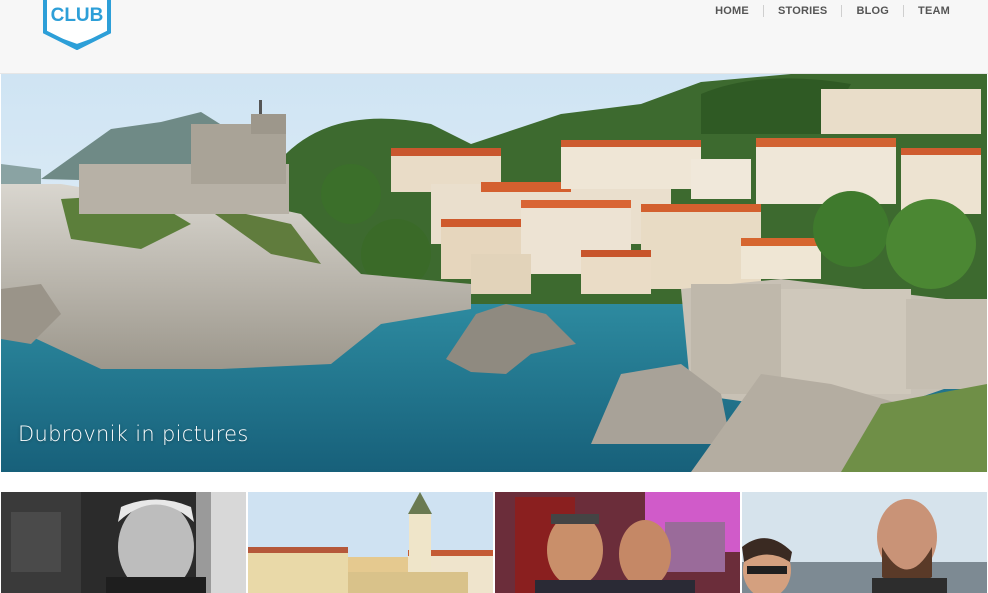 The height and width of the screenshot is (593, 988). I want to click on site-header: CLUB HOME STORIES BLOG TEAM, so click(494, 37).